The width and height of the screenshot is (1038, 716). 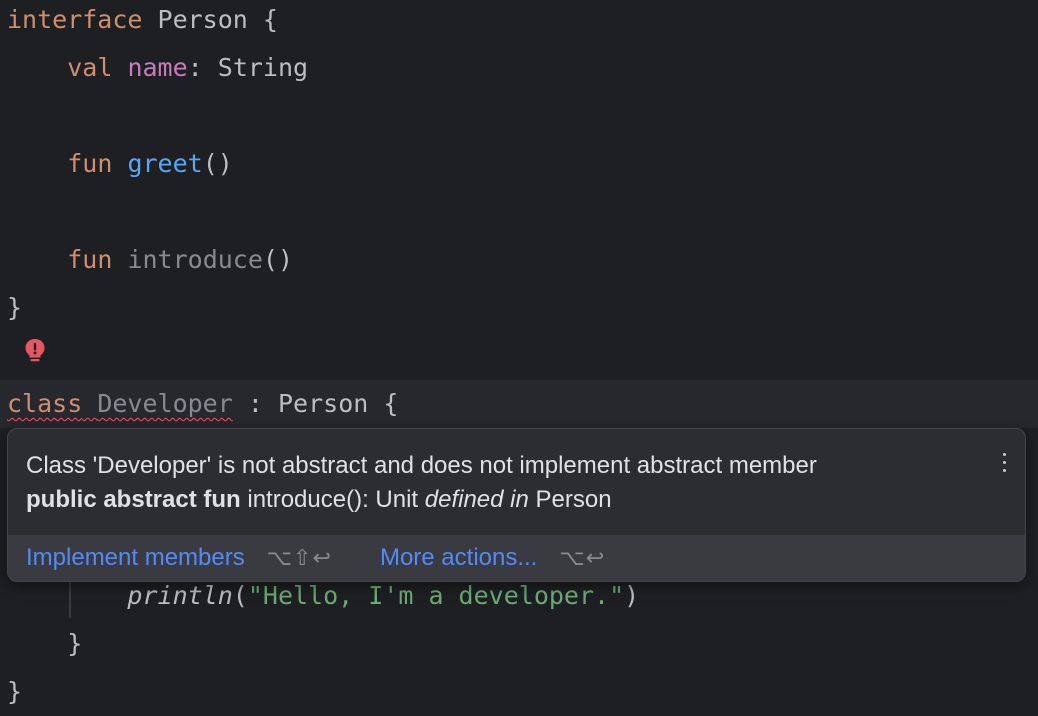 I want to click on quick-fix-bar: Implement members ⌥⇧↩ More actions... ⌥↩, so click(x=516, y=558).